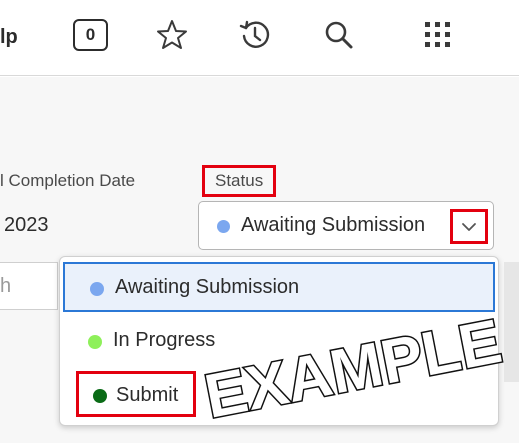 This screenshot has width=519, height=443. I want to click on status-column-label: Status, so click(239, 180).